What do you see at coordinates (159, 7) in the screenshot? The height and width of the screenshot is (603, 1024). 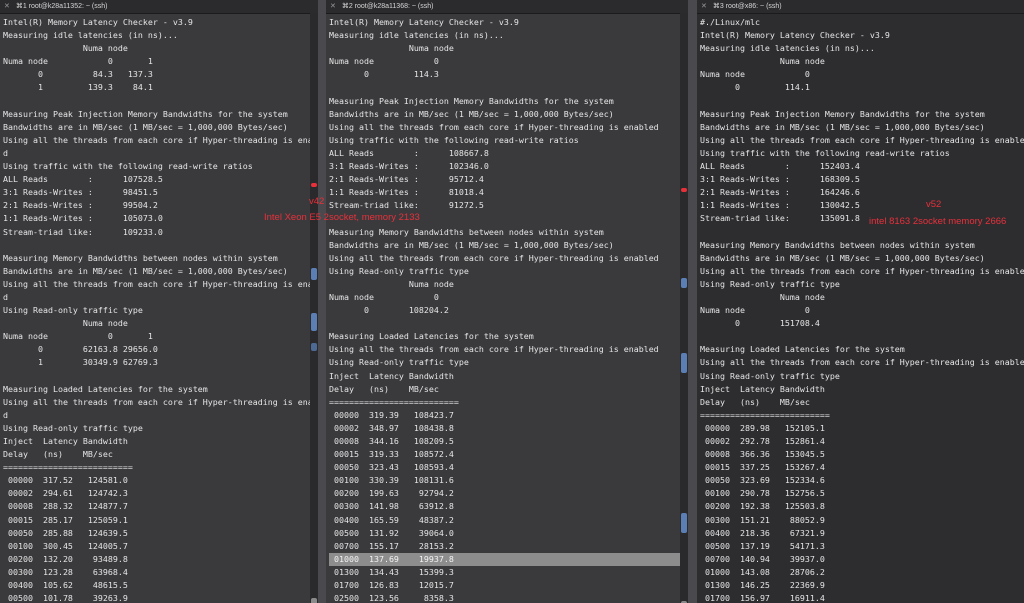 I see `tab-pane-1: ✕ ⌘1 root@k28a11352: ~ (ssh)` at bounding box center [159, 7].